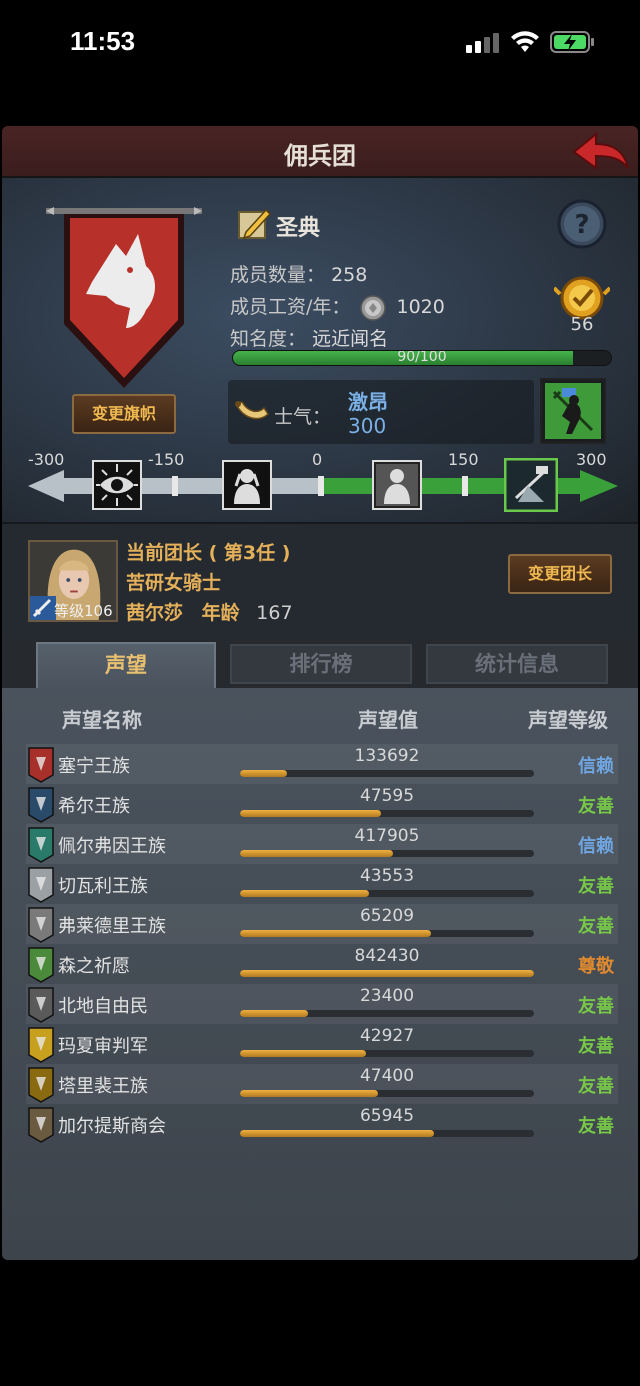  Describe the element at coordinates (387, 1036) in the screenshot. I see `reputation-value: 42927` at that location.